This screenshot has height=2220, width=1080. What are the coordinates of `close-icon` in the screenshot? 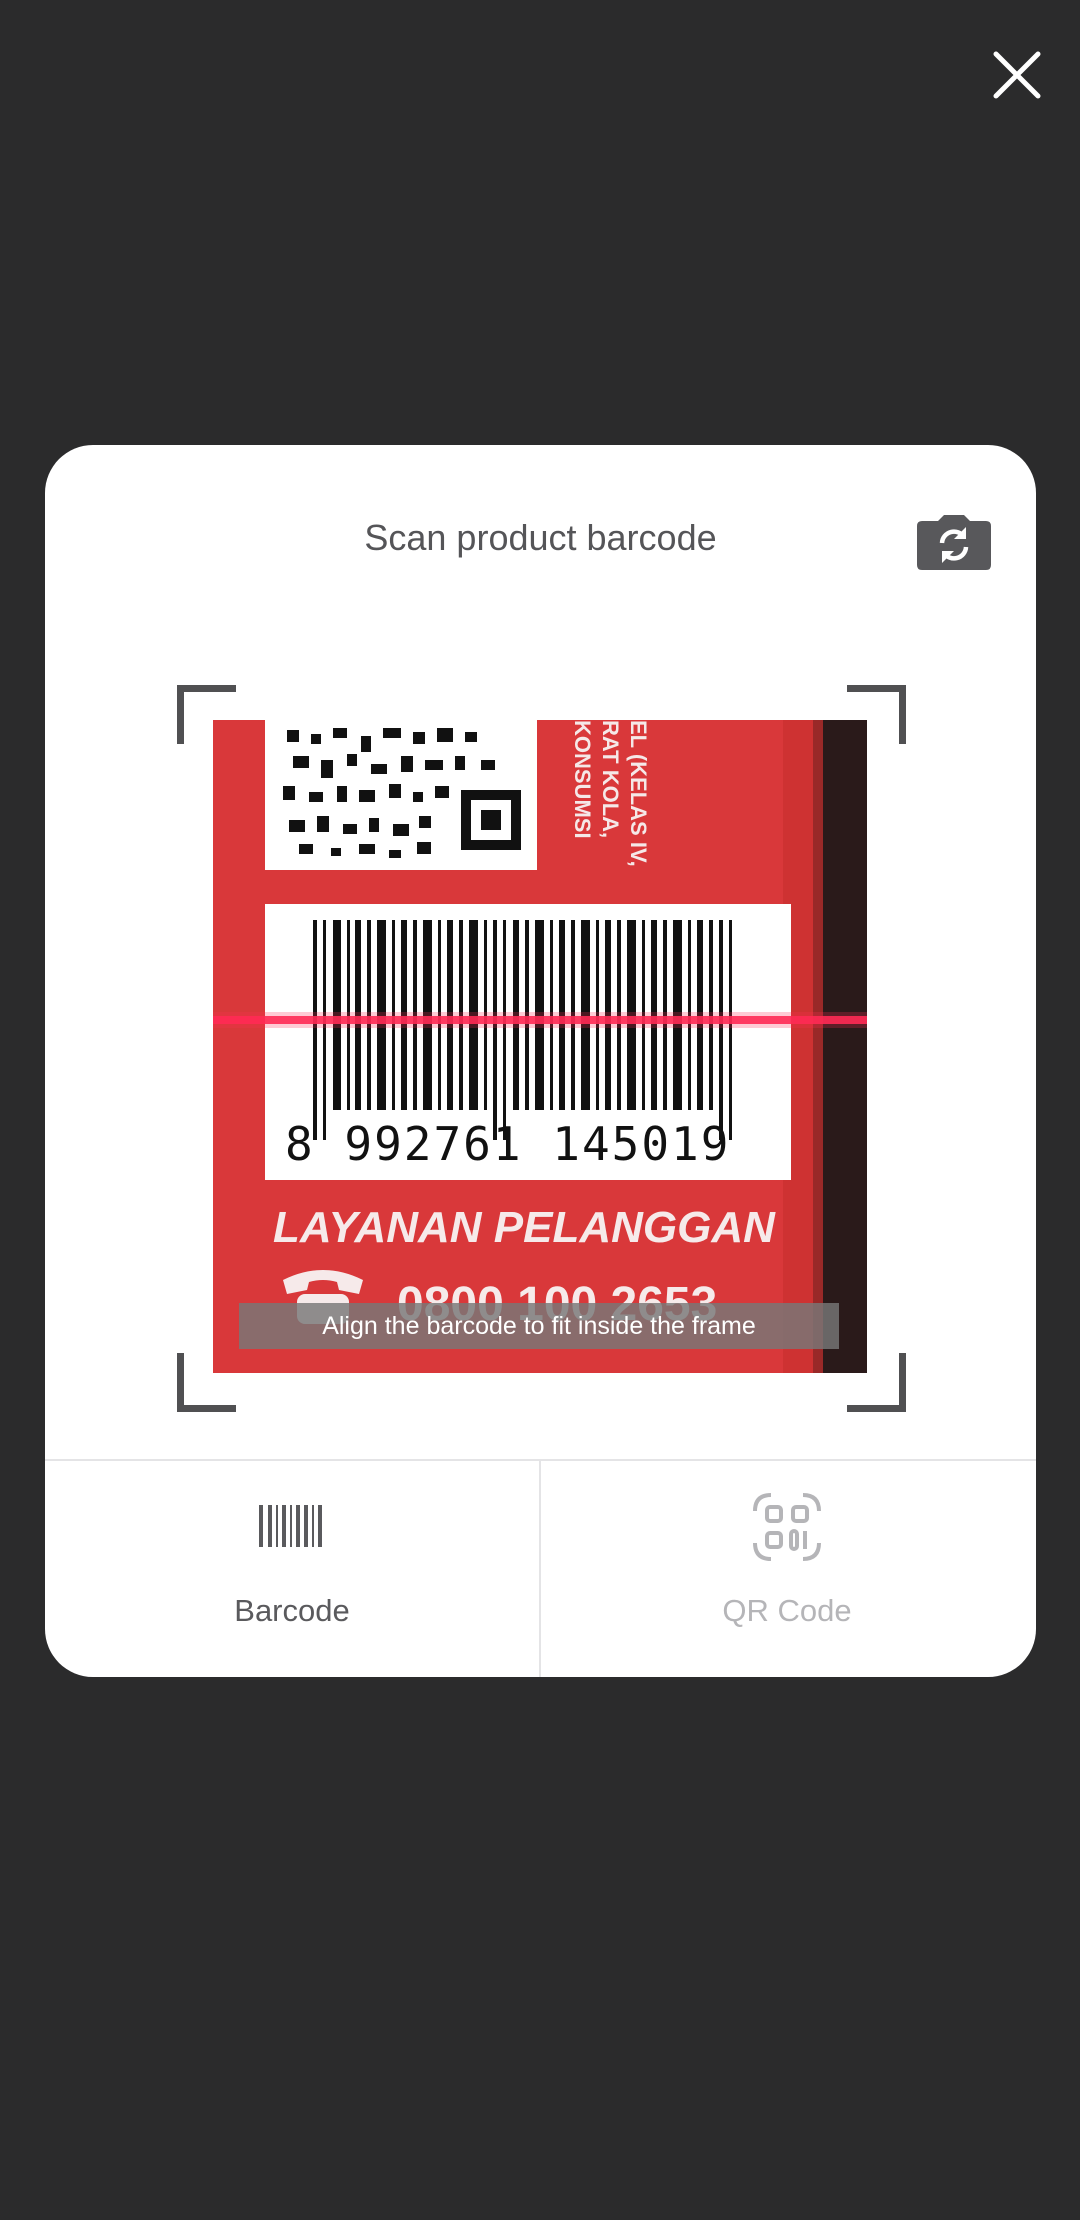 It's located at (1017, 75).